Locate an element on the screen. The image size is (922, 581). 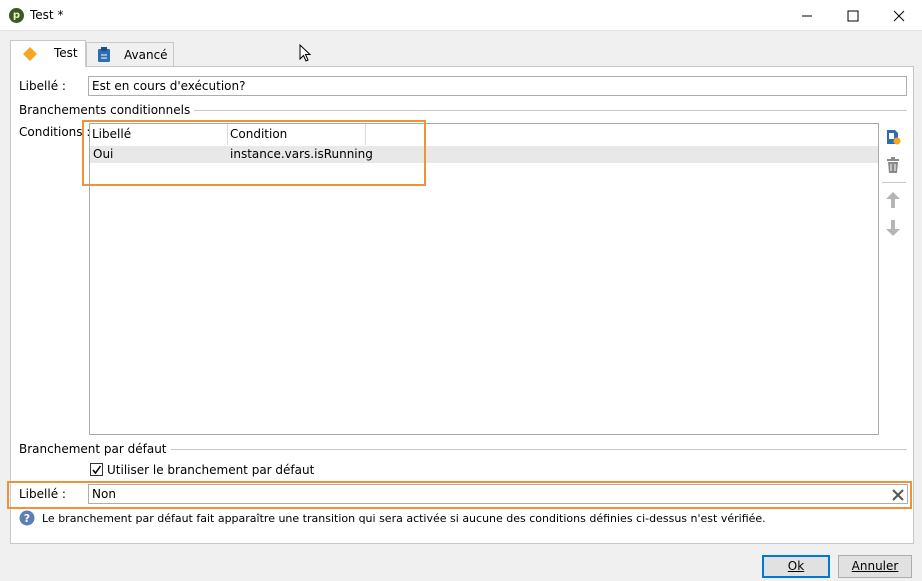
conditions-label: Conditions : is located at coordinates (55, 132).